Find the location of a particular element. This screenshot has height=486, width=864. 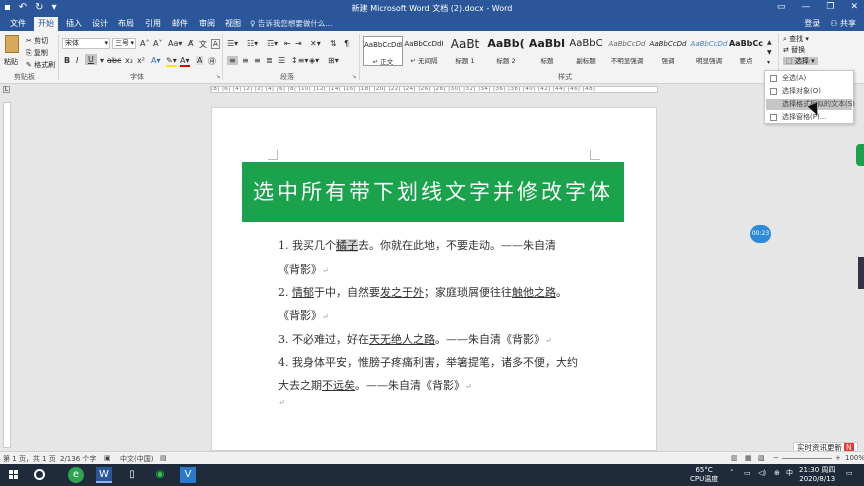

show-marks-icon: ¶ is located at coordinates (346, 43).